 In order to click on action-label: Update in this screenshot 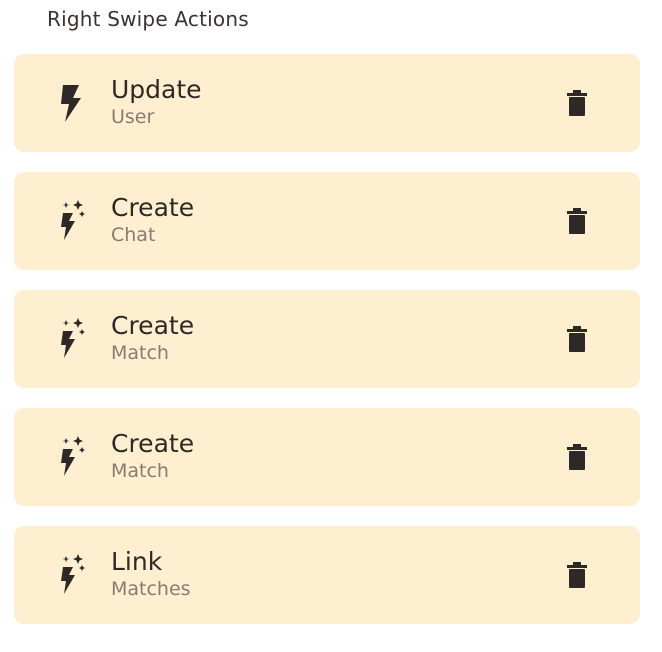, I will do `click(156, 89)`.